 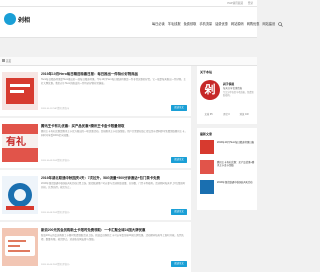 I want to click on site-logo: 剁相, so click(x=19, y=22).